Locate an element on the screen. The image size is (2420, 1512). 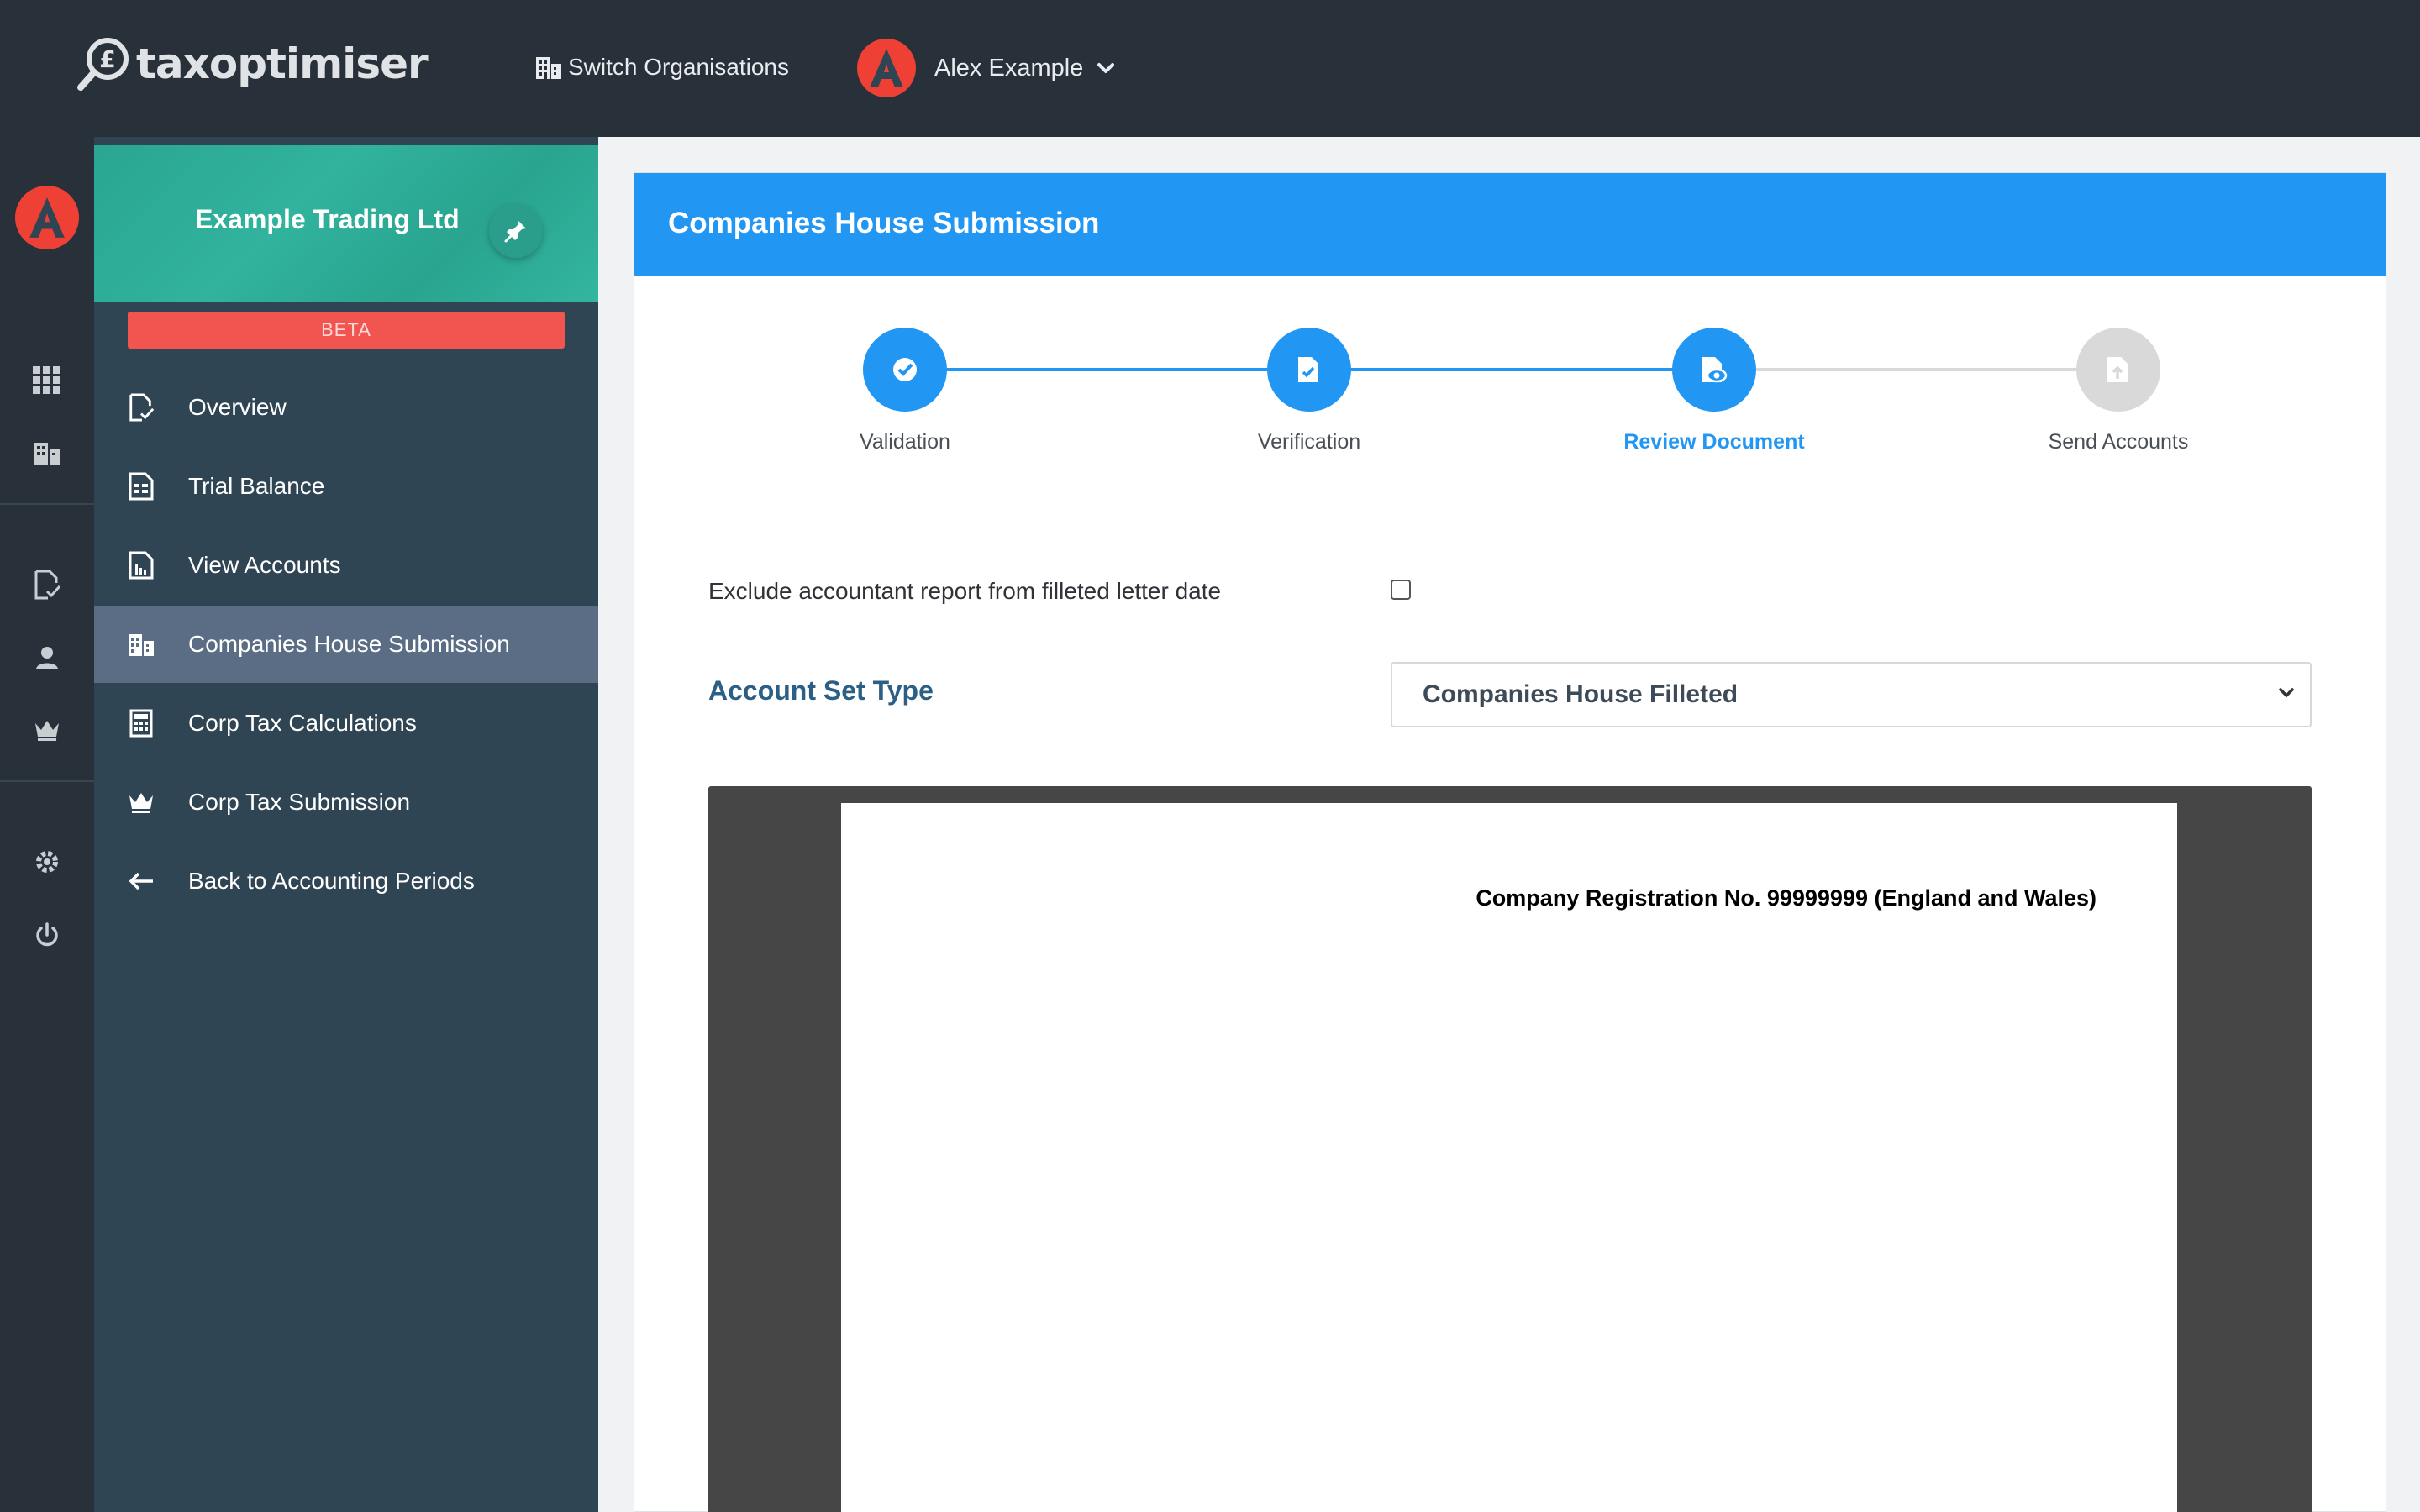
step-label-review-document: Review Document is located at coordinates (1714, 442).